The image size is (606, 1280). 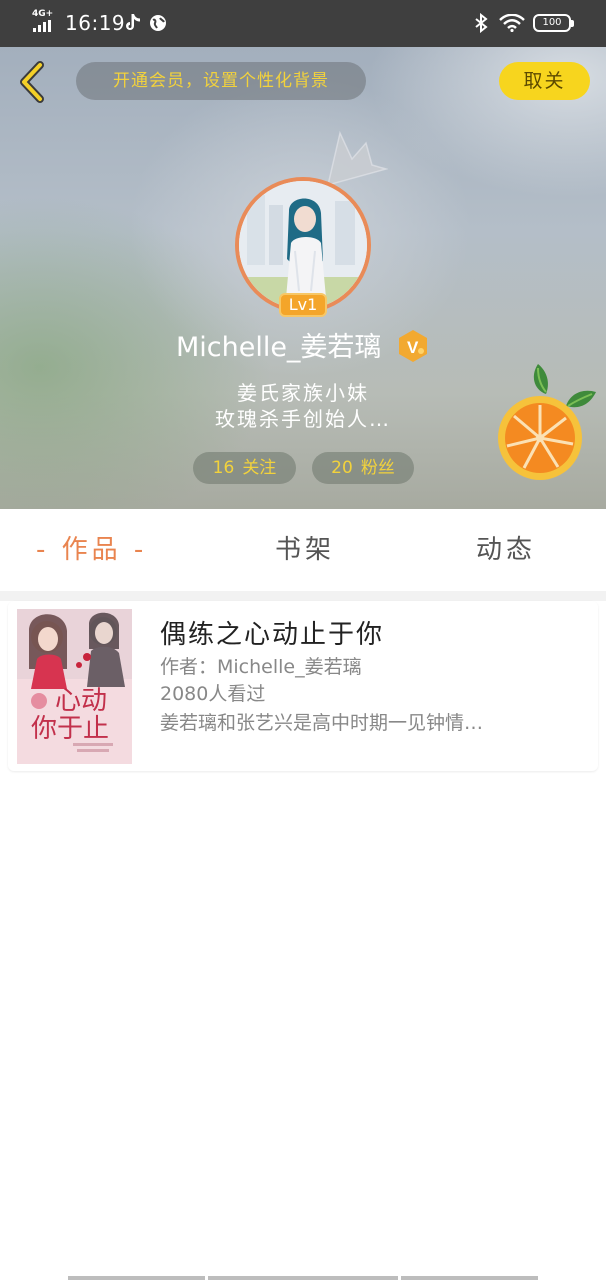 I want to click on following-count: 16, so click(x=223, y=468).